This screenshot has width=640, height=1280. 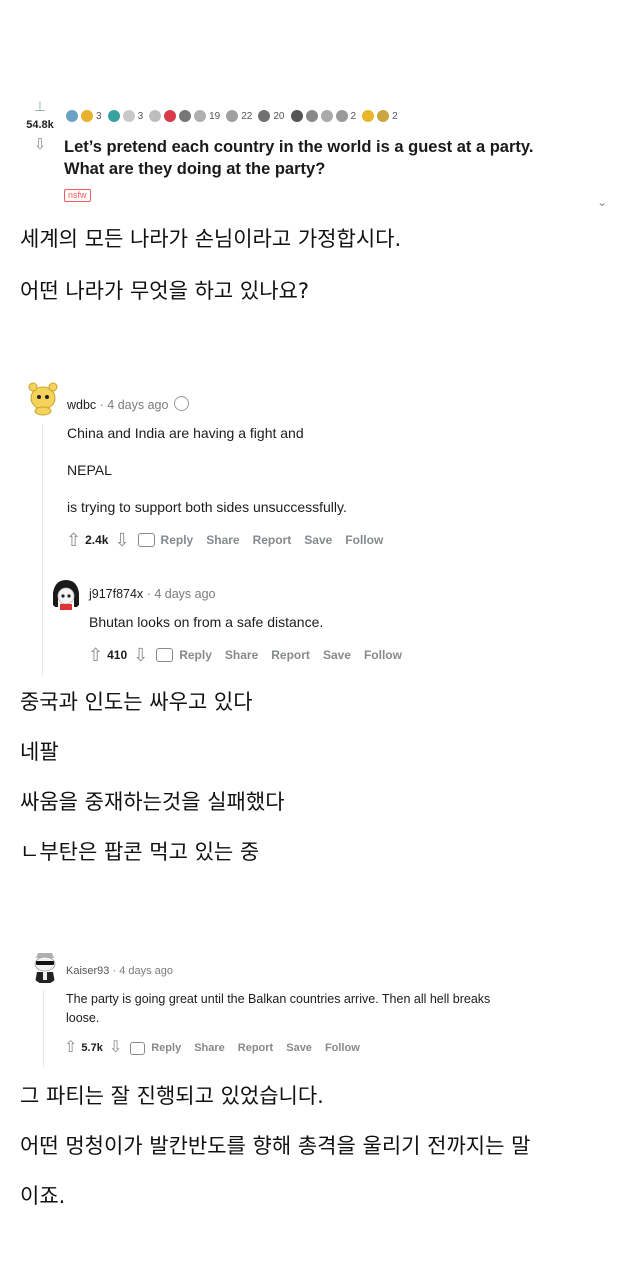 I want to click on comment-3-actions: ⇧ 5.7k ⇩ Reply Share Report Save Follow, so click(x=218, y=1048).